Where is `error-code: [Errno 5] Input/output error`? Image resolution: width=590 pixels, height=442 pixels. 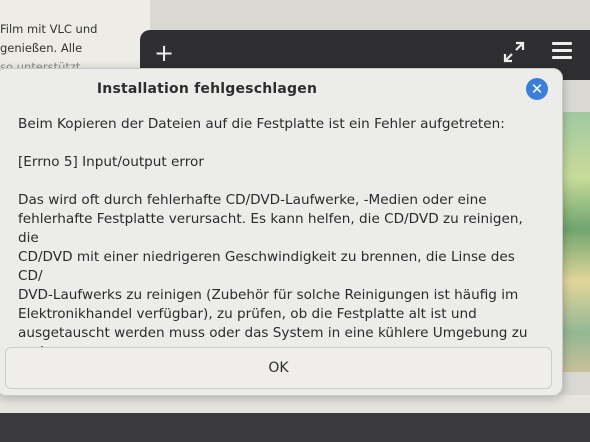
error-code: [Errno 5] Input/output error is located at coordinates (111, 162).